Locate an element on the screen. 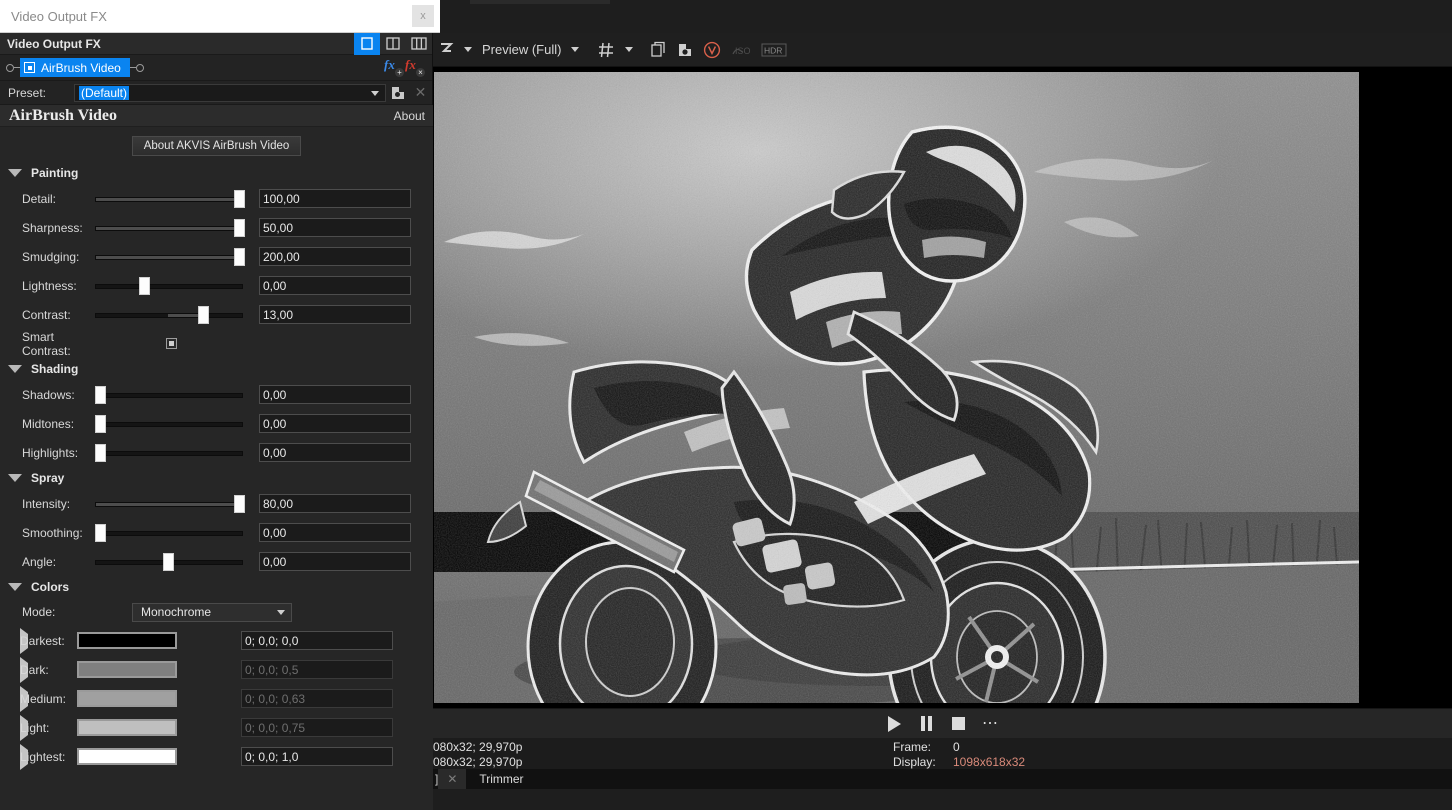  color-swatch-lightest is located at coordinates (127, 756).